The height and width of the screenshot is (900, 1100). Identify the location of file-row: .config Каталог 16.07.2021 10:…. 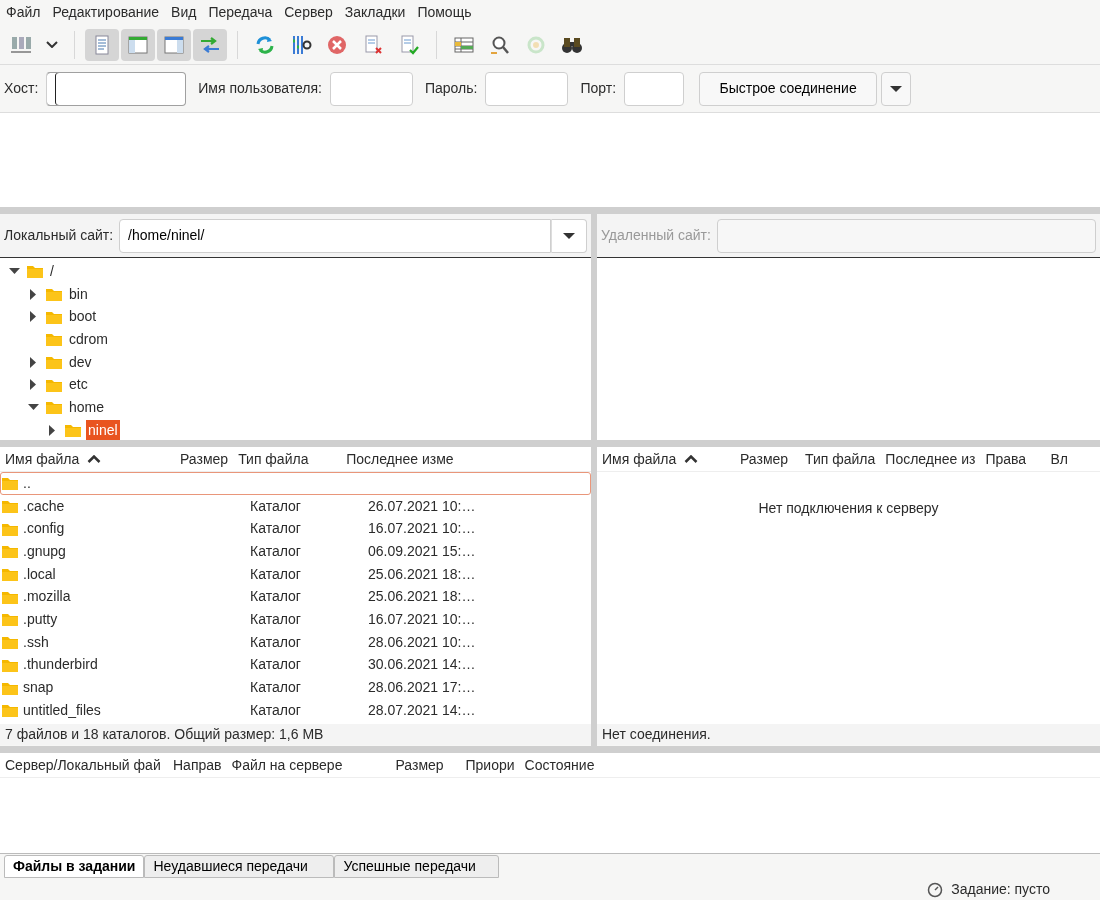
(295, 529).